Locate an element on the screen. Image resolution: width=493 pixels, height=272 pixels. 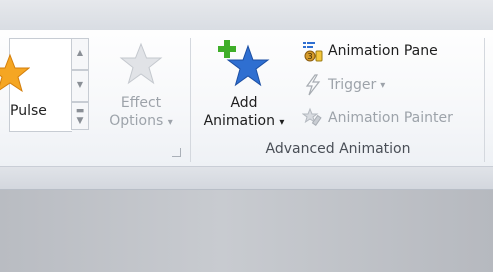
trigger-label: Trigger is located at coordinates (352, 85).